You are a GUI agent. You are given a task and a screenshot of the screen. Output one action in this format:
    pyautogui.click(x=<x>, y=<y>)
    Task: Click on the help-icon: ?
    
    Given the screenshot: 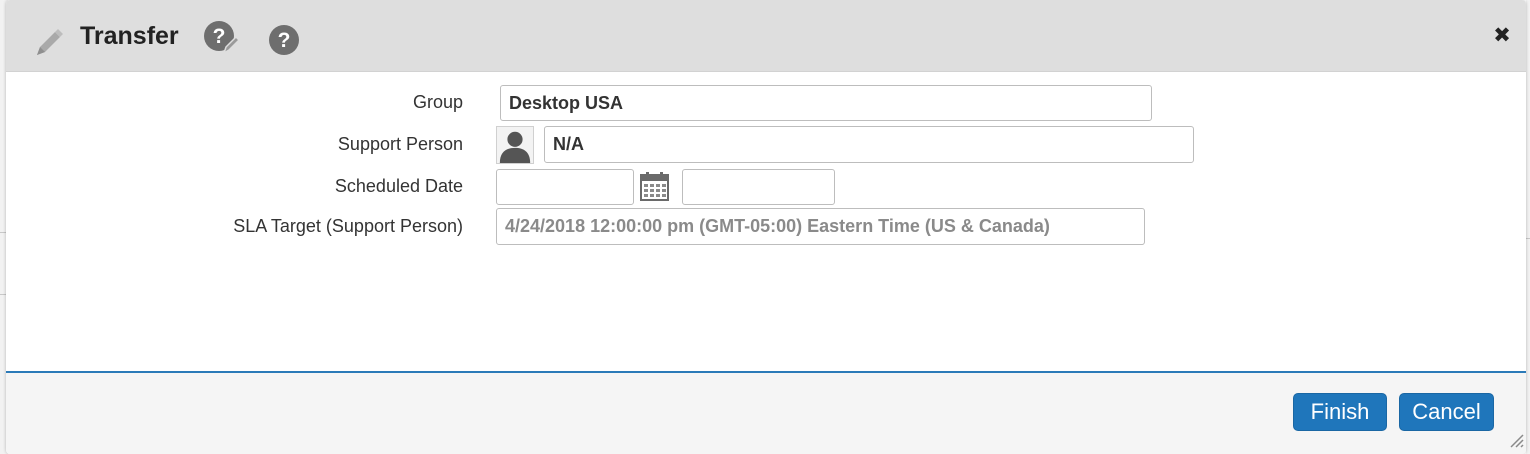 What is the action you would take?
    pyautogui.click(x=284, y=40)
    